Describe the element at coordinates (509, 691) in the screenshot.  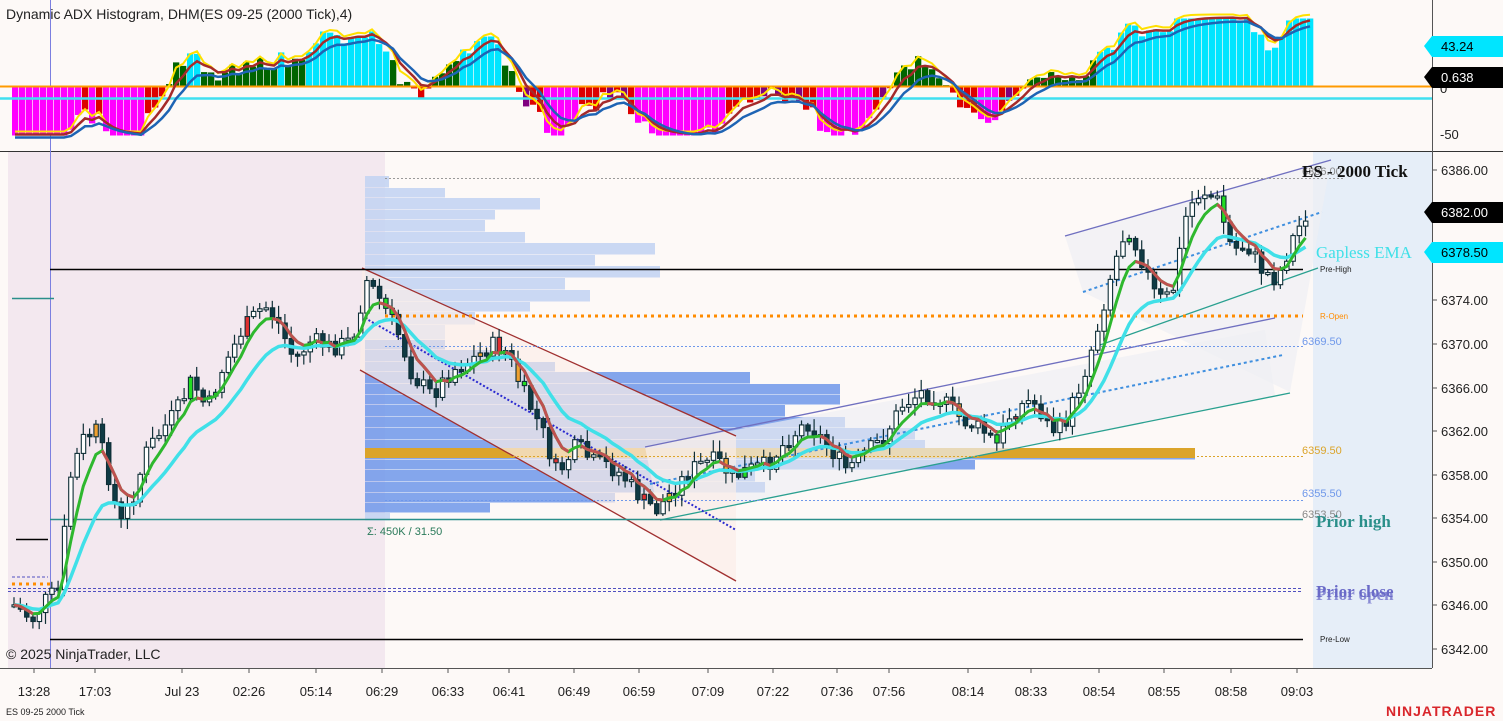
I see `time-label: 06:41` at that location.